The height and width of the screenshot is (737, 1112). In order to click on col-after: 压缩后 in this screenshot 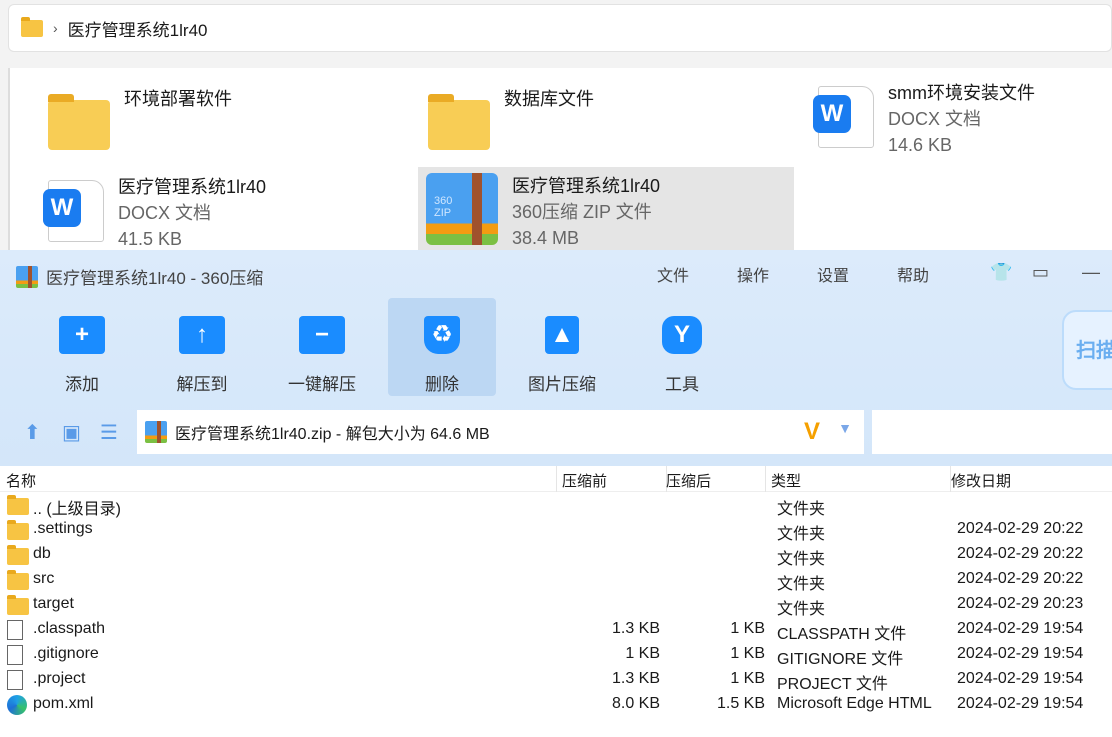, I will do `click(688, 480)`.